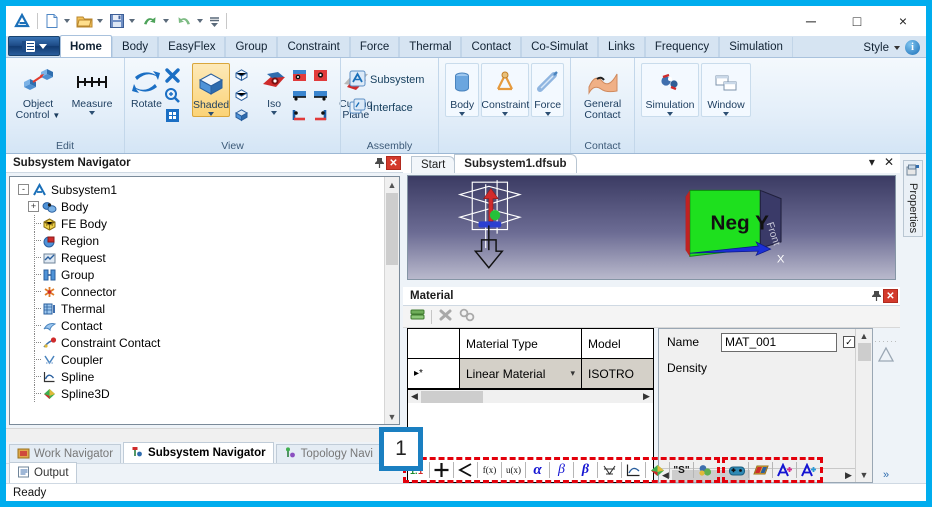 The height and width of the screenshot is (507, 932). What do you see at coordinates (241, 95) in the screenshot?
I see `hidden-line-icon` at bounding box center [241, 95].